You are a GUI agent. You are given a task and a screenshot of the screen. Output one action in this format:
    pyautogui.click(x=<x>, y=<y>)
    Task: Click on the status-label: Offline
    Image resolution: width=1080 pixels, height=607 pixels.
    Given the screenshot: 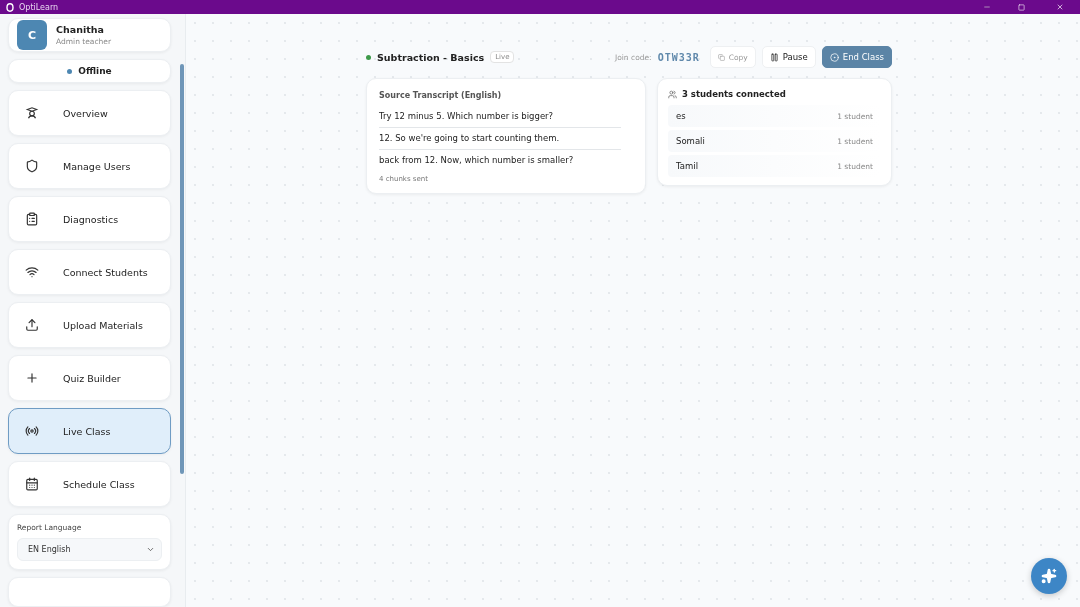 What is the action you would take?
    pyautogui.click(x=95, y=71)
    